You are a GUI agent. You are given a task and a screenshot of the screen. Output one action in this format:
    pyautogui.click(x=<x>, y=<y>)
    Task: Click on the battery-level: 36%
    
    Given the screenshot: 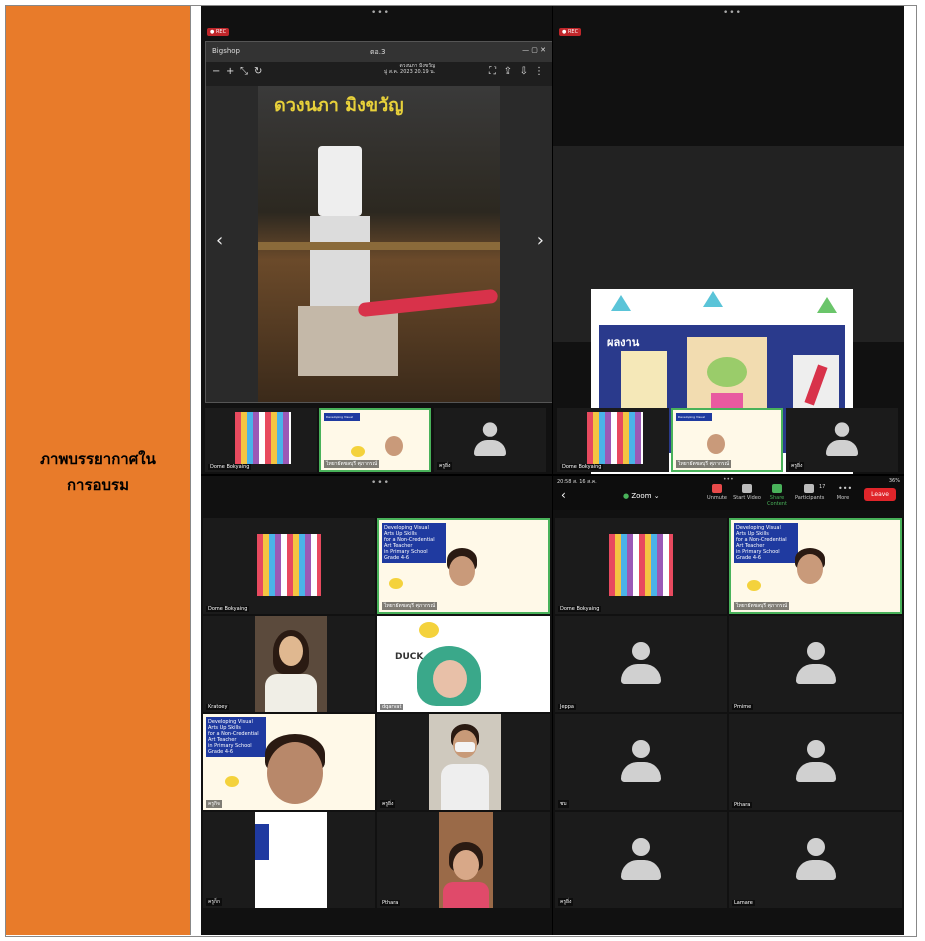 What is the action you would take?
    pyautogui.click(x=894, y=481)
    